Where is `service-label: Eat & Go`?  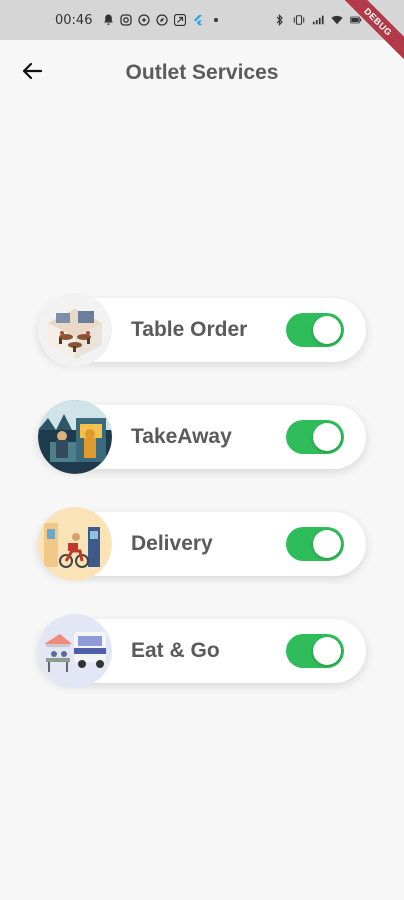
service-label: Eat & Go is located at coordinates (175, 650).